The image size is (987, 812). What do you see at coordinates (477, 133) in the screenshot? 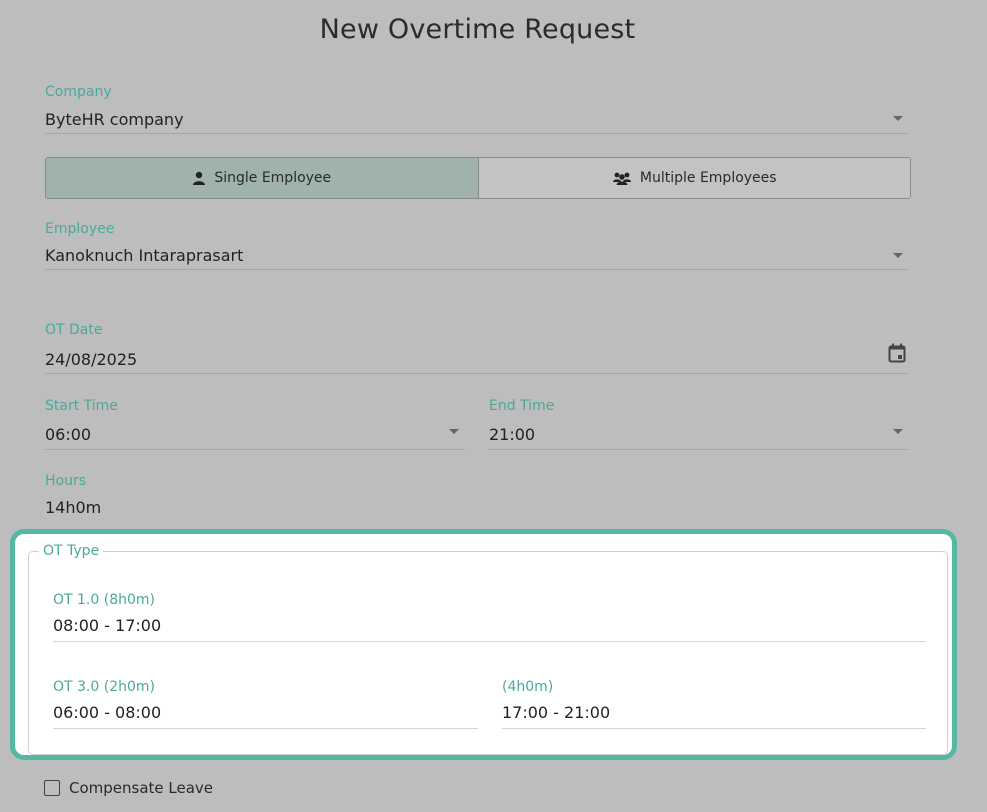
I see `company-underline` at bounding box center [477, 133].